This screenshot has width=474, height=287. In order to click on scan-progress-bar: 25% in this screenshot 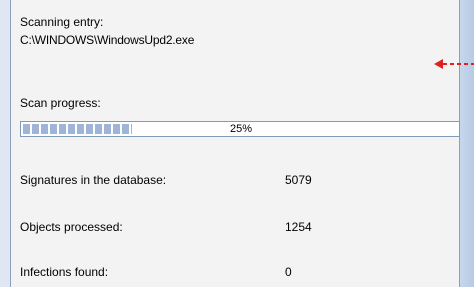, I will do `click(240, 129)`.